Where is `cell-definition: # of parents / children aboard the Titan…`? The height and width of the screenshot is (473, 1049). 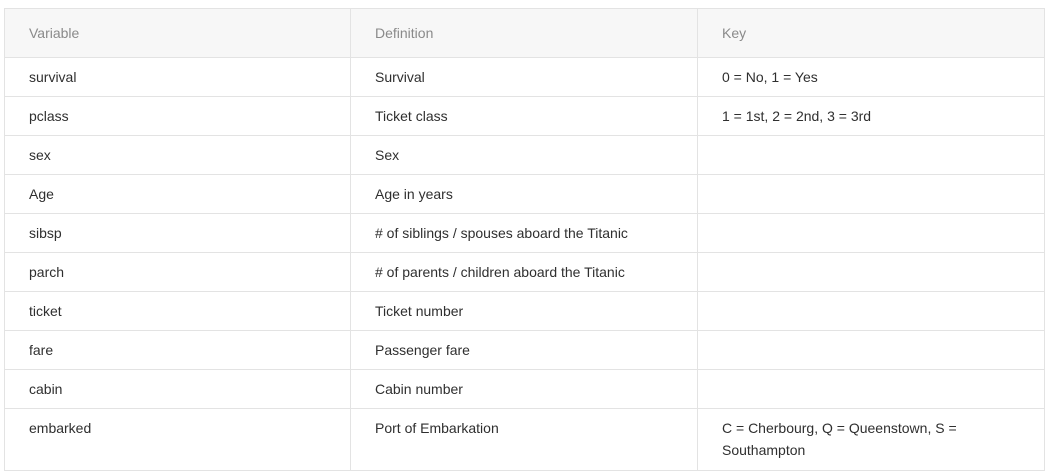
cell-definition: # of parents / children aboard the Titan… is located at coordinates (524, 272).